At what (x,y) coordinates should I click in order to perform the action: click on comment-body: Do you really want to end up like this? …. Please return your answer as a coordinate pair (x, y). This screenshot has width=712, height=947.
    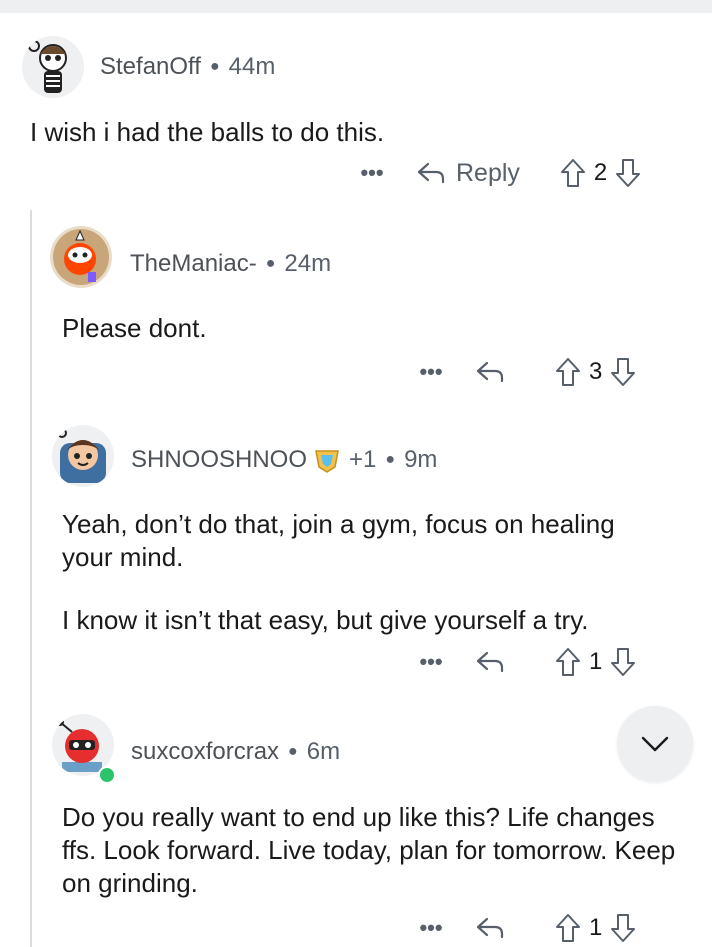
    Looking at the image, I should click on (372, 850).